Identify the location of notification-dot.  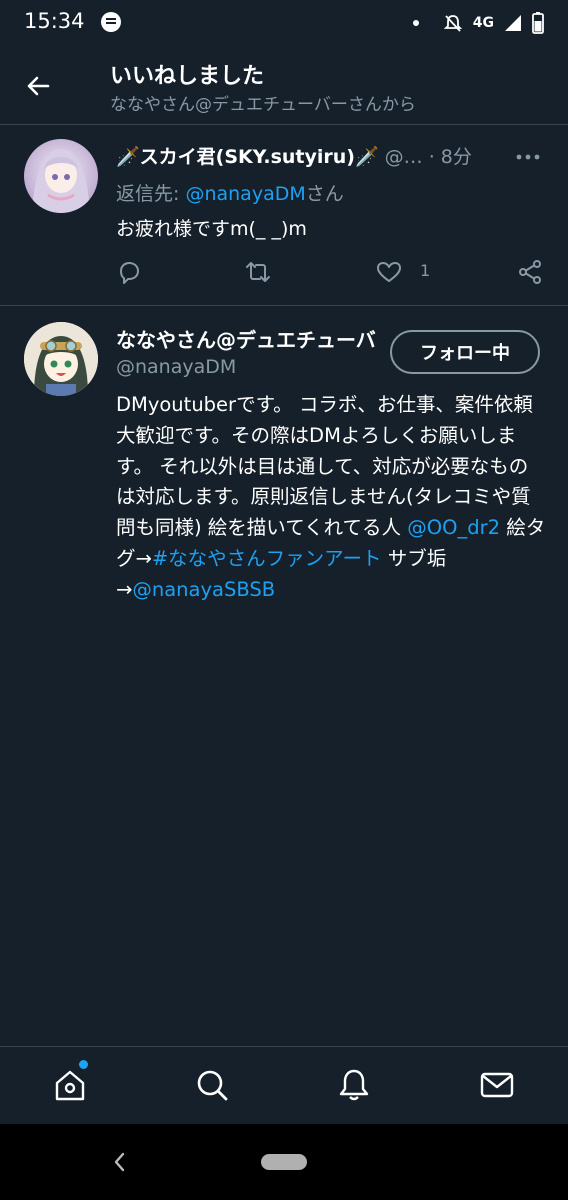
(415, 23).